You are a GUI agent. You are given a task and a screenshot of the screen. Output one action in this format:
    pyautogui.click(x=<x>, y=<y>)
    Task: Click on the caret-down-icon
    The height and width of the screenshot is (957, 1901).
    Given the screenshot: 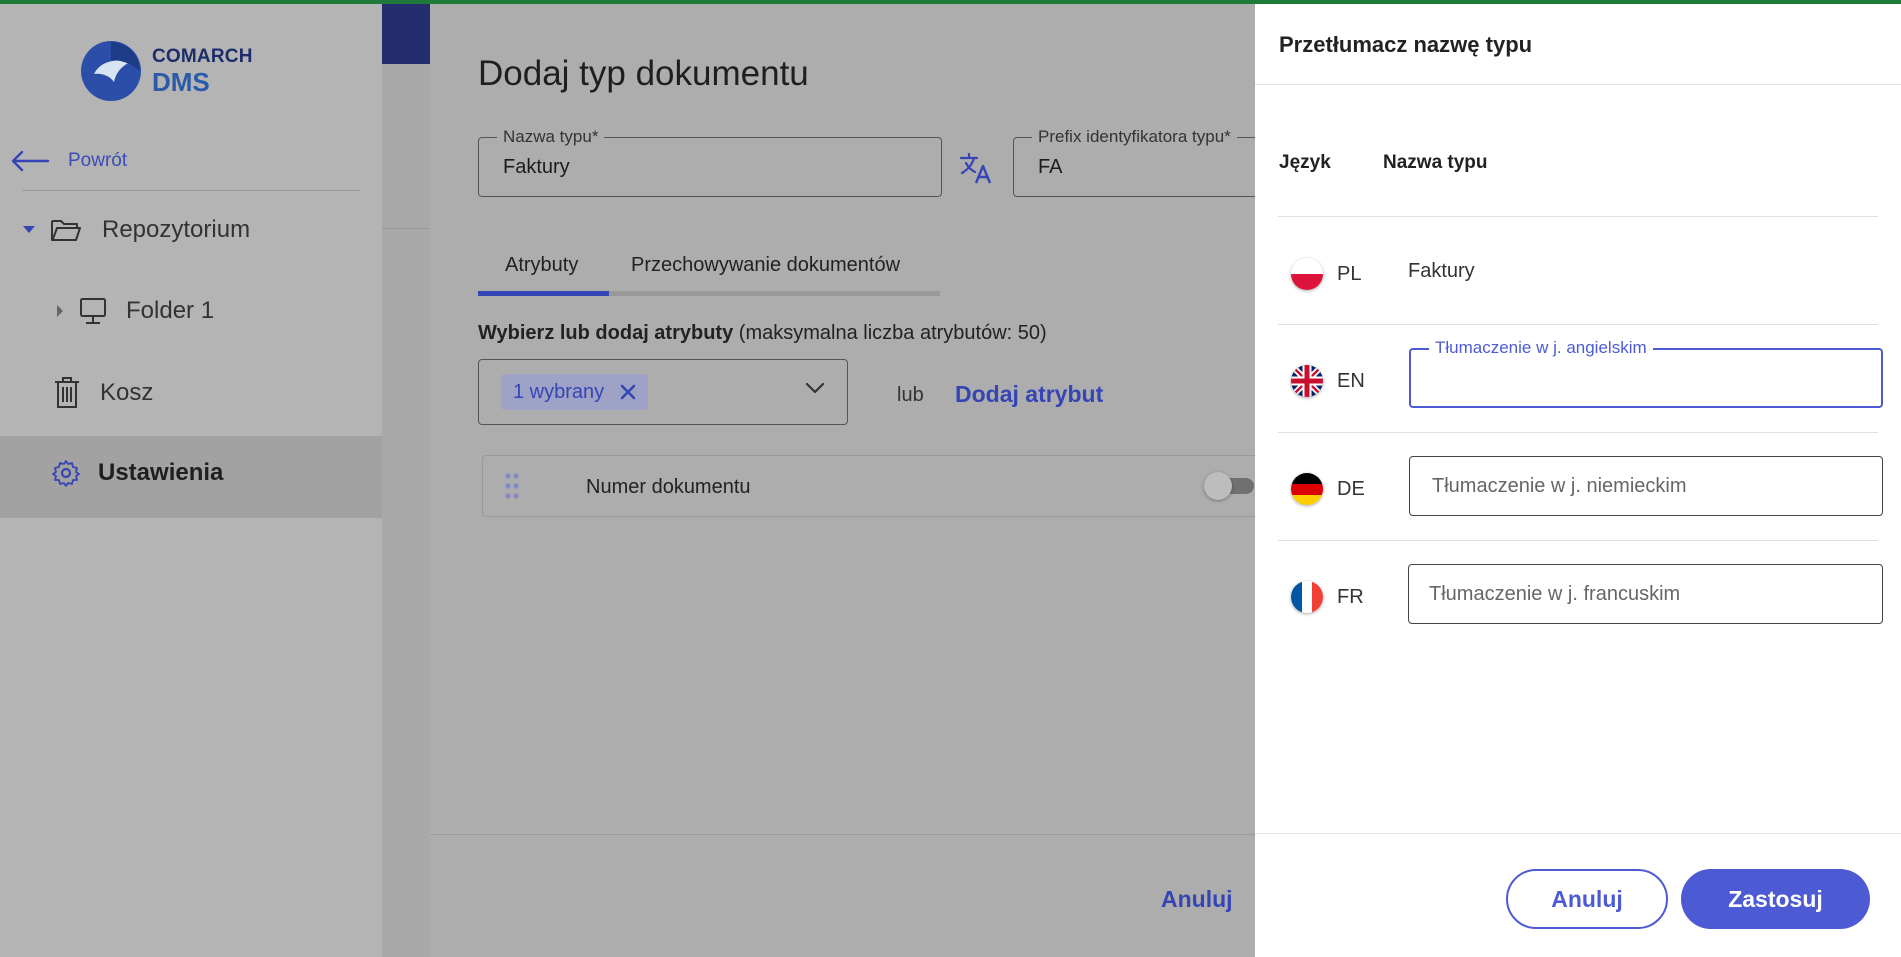 What is the action you would take?
    pyautogui.click(x=29, y=230)
    